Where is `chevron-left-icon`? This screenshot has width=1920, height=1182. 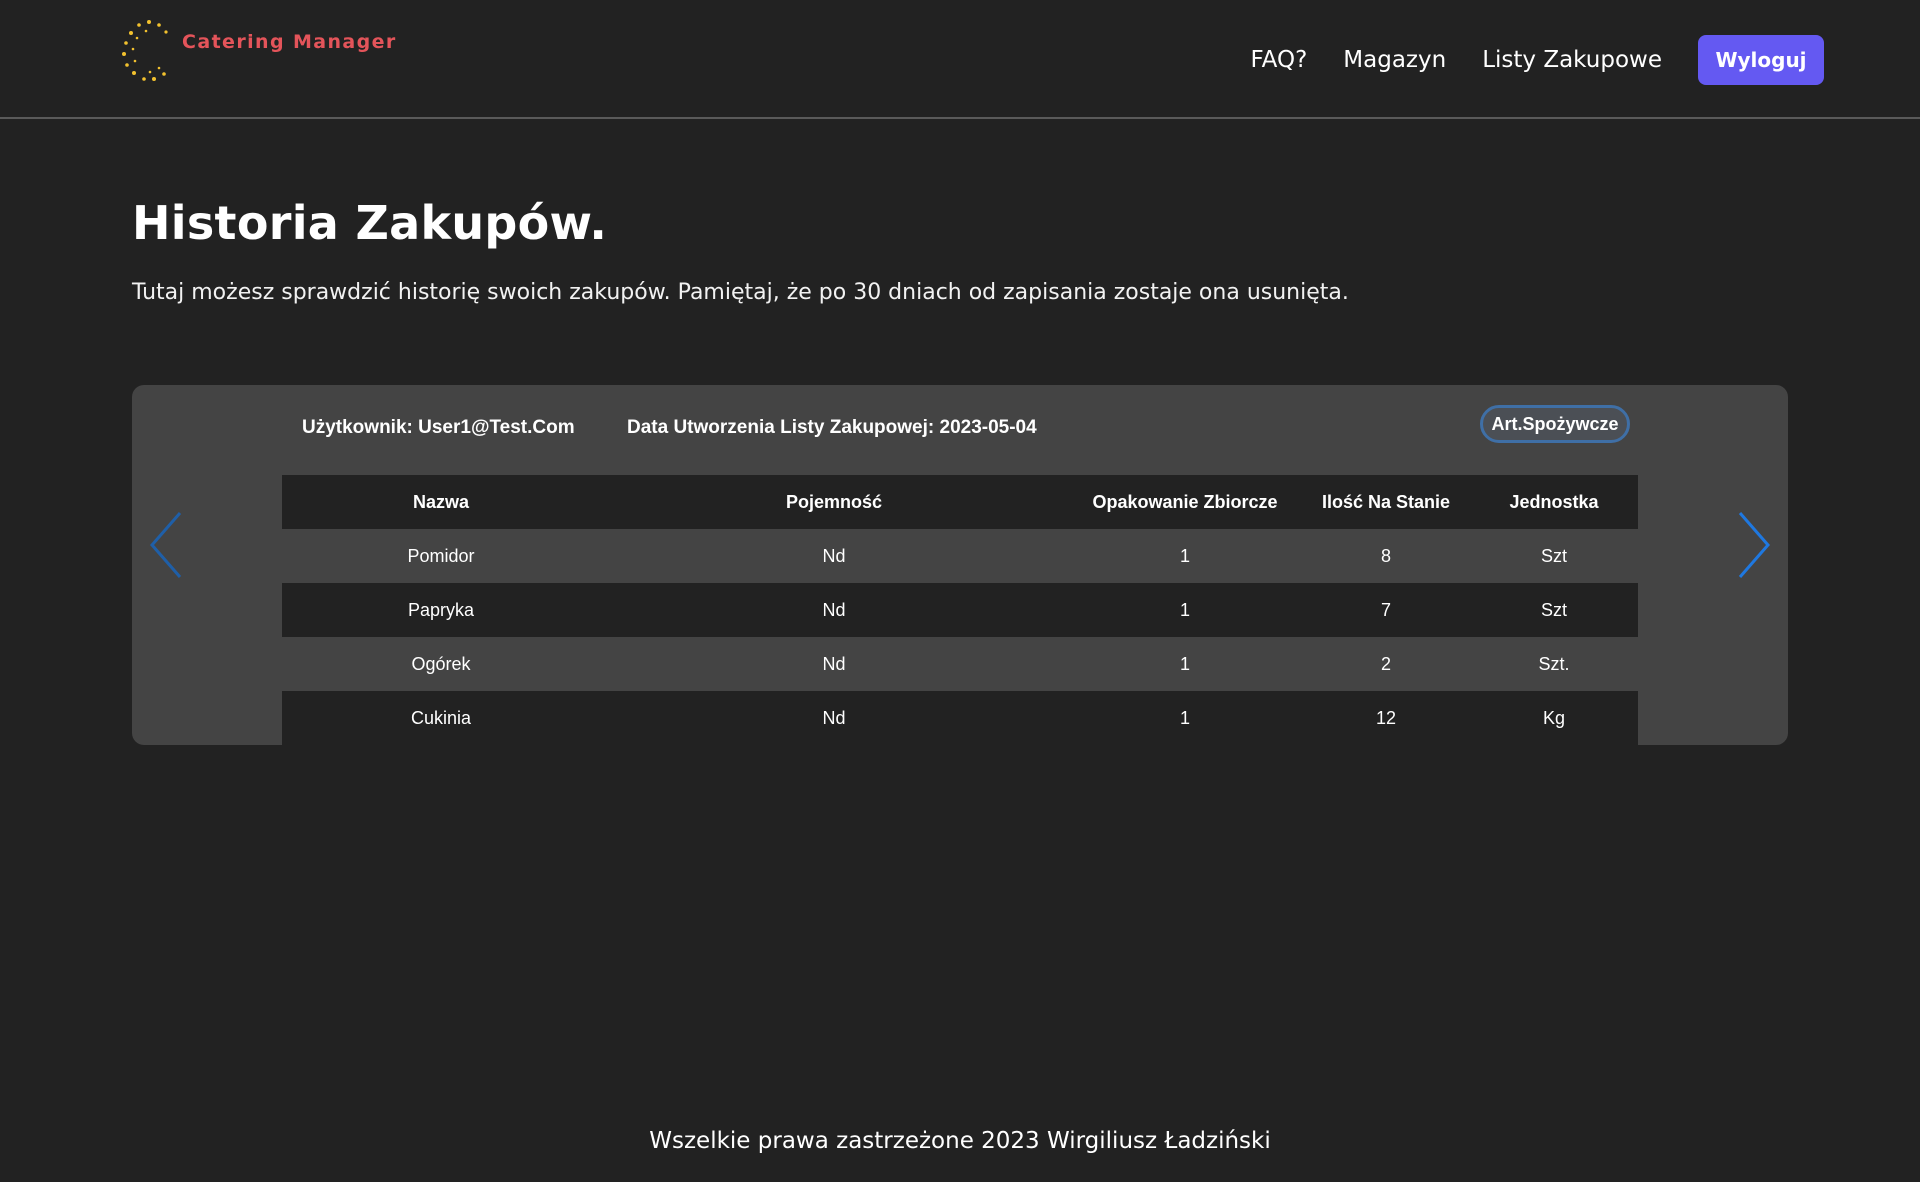 chevron-left-icon is located at coordinates (168, 545).